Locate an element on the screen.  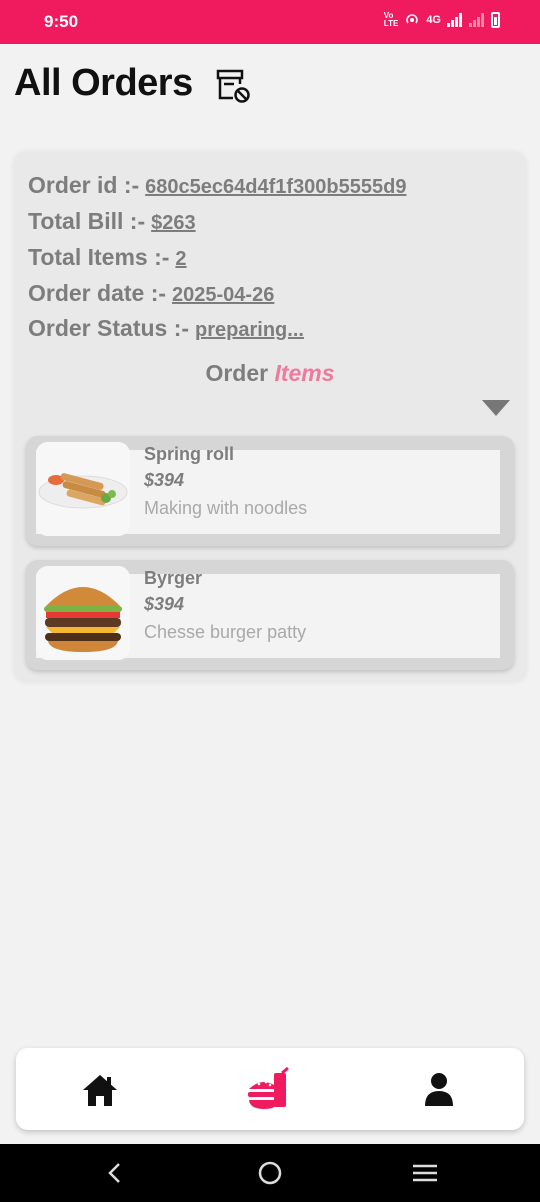
order-item-name: Byrger is located at coordinates (173, 578).